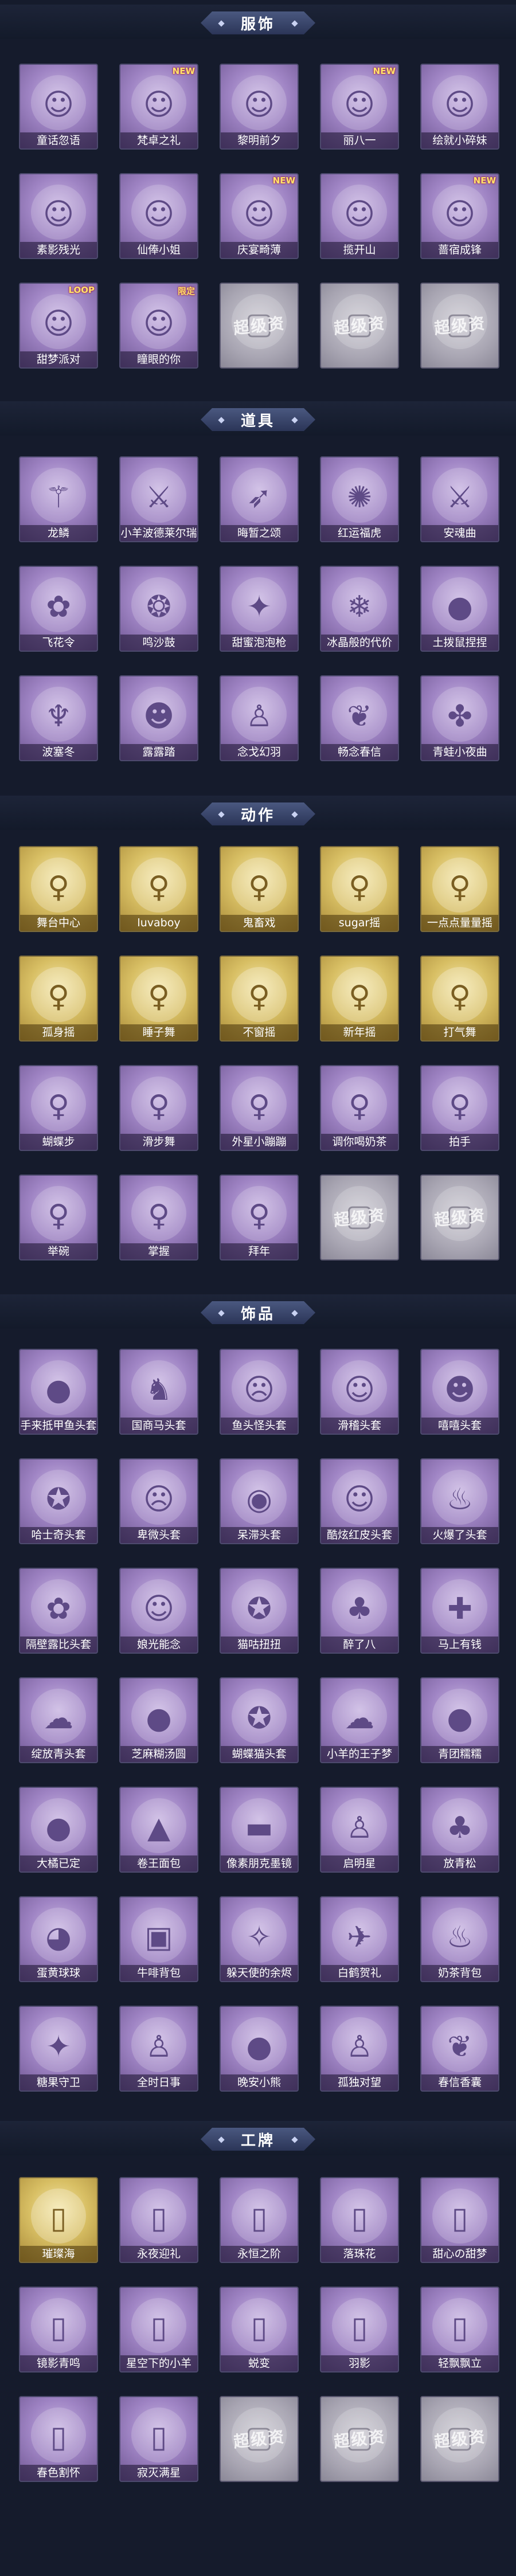  What do you see at coordinates (259, 1720) in the screenshot?
I see `item-card: ✪ 蝴蝶猫头套` at bounding box center [259, 1720].